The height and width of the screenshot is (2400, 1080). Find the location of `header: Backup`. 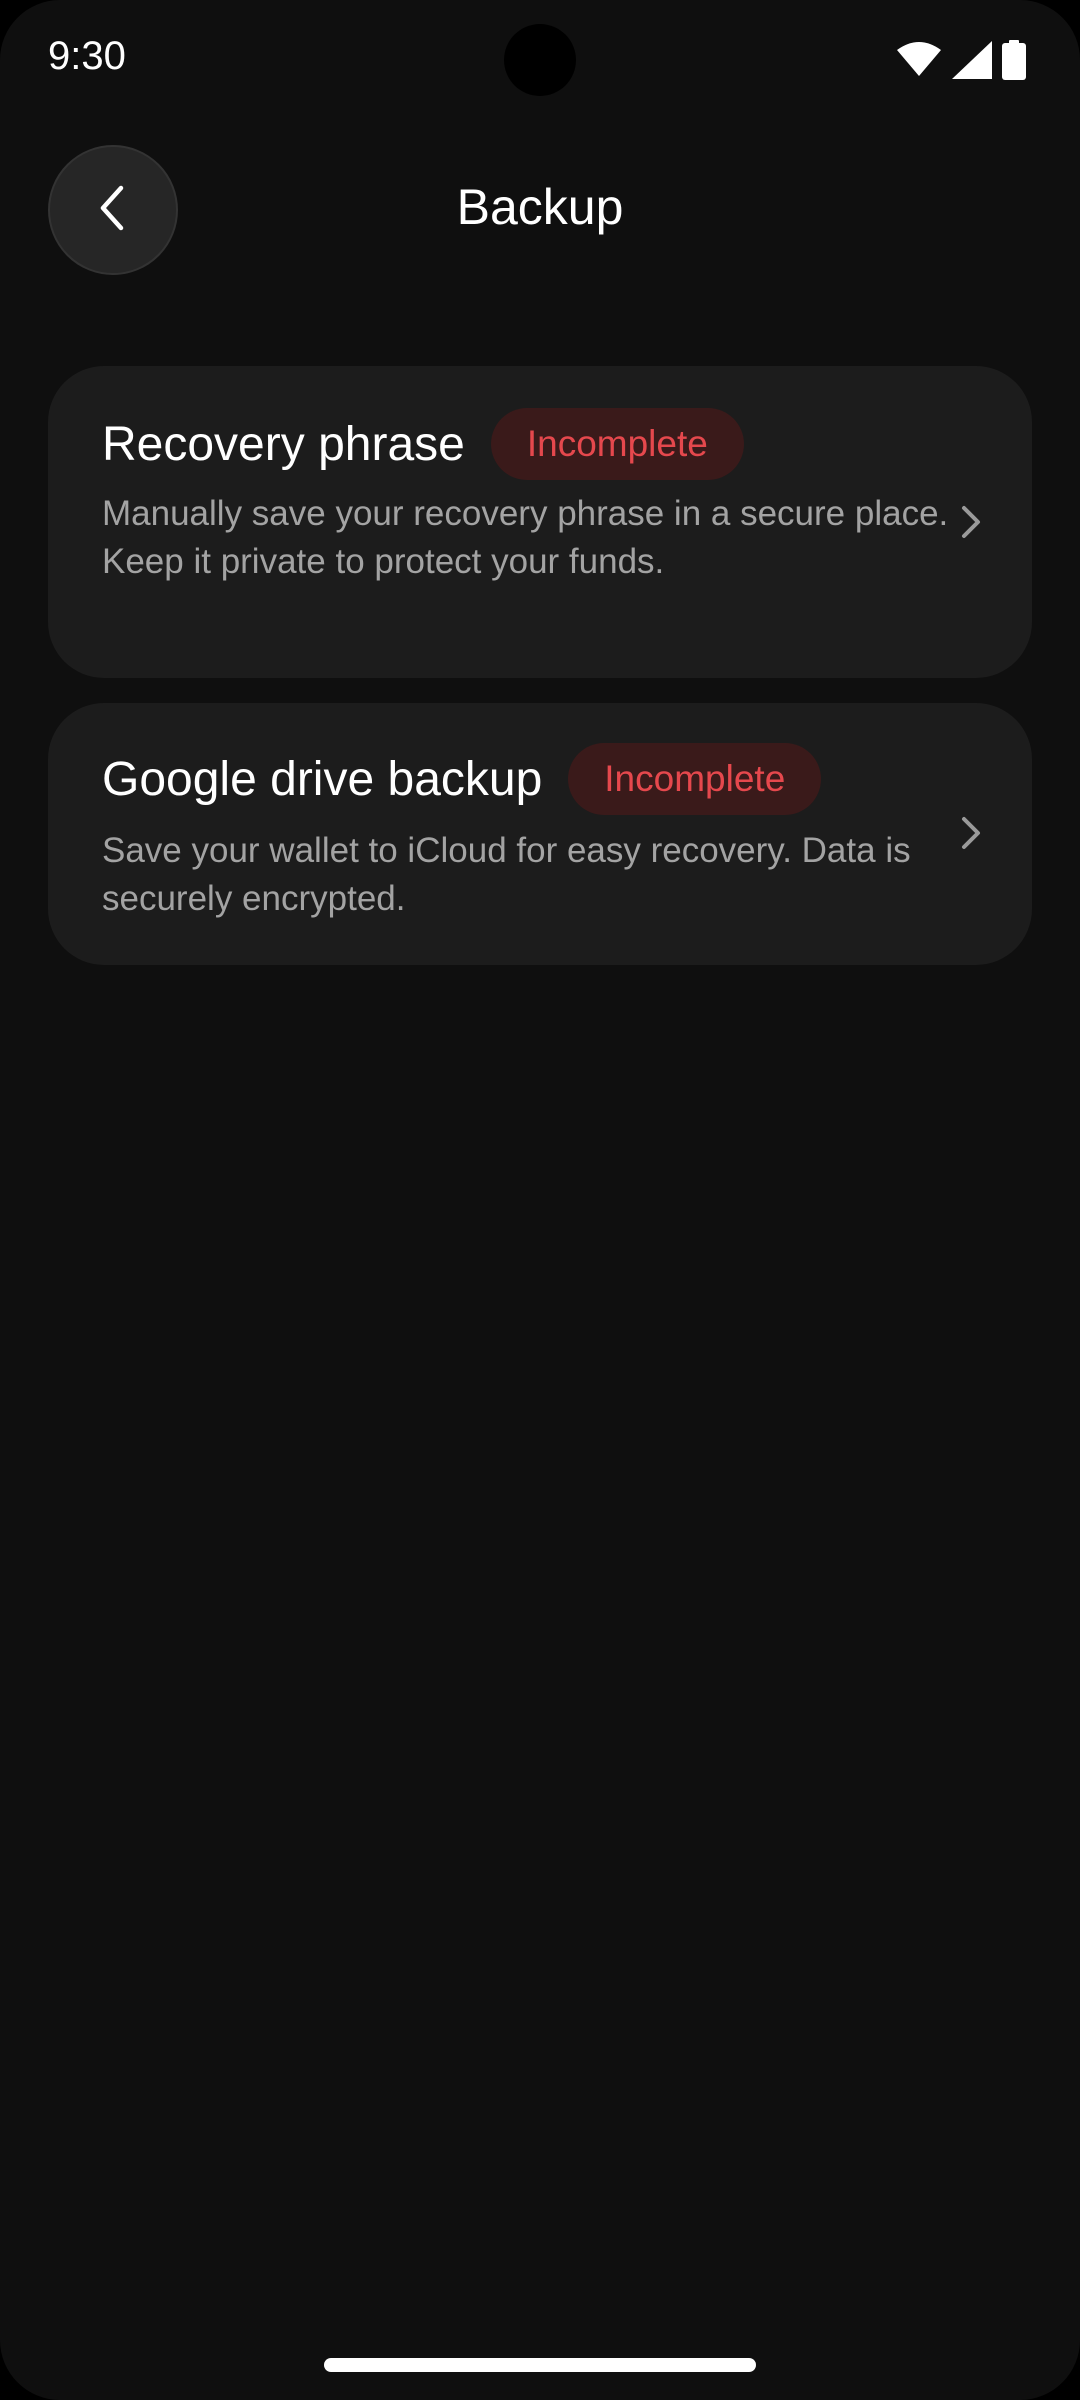

header: Backup is located at coordinates (540, 210).